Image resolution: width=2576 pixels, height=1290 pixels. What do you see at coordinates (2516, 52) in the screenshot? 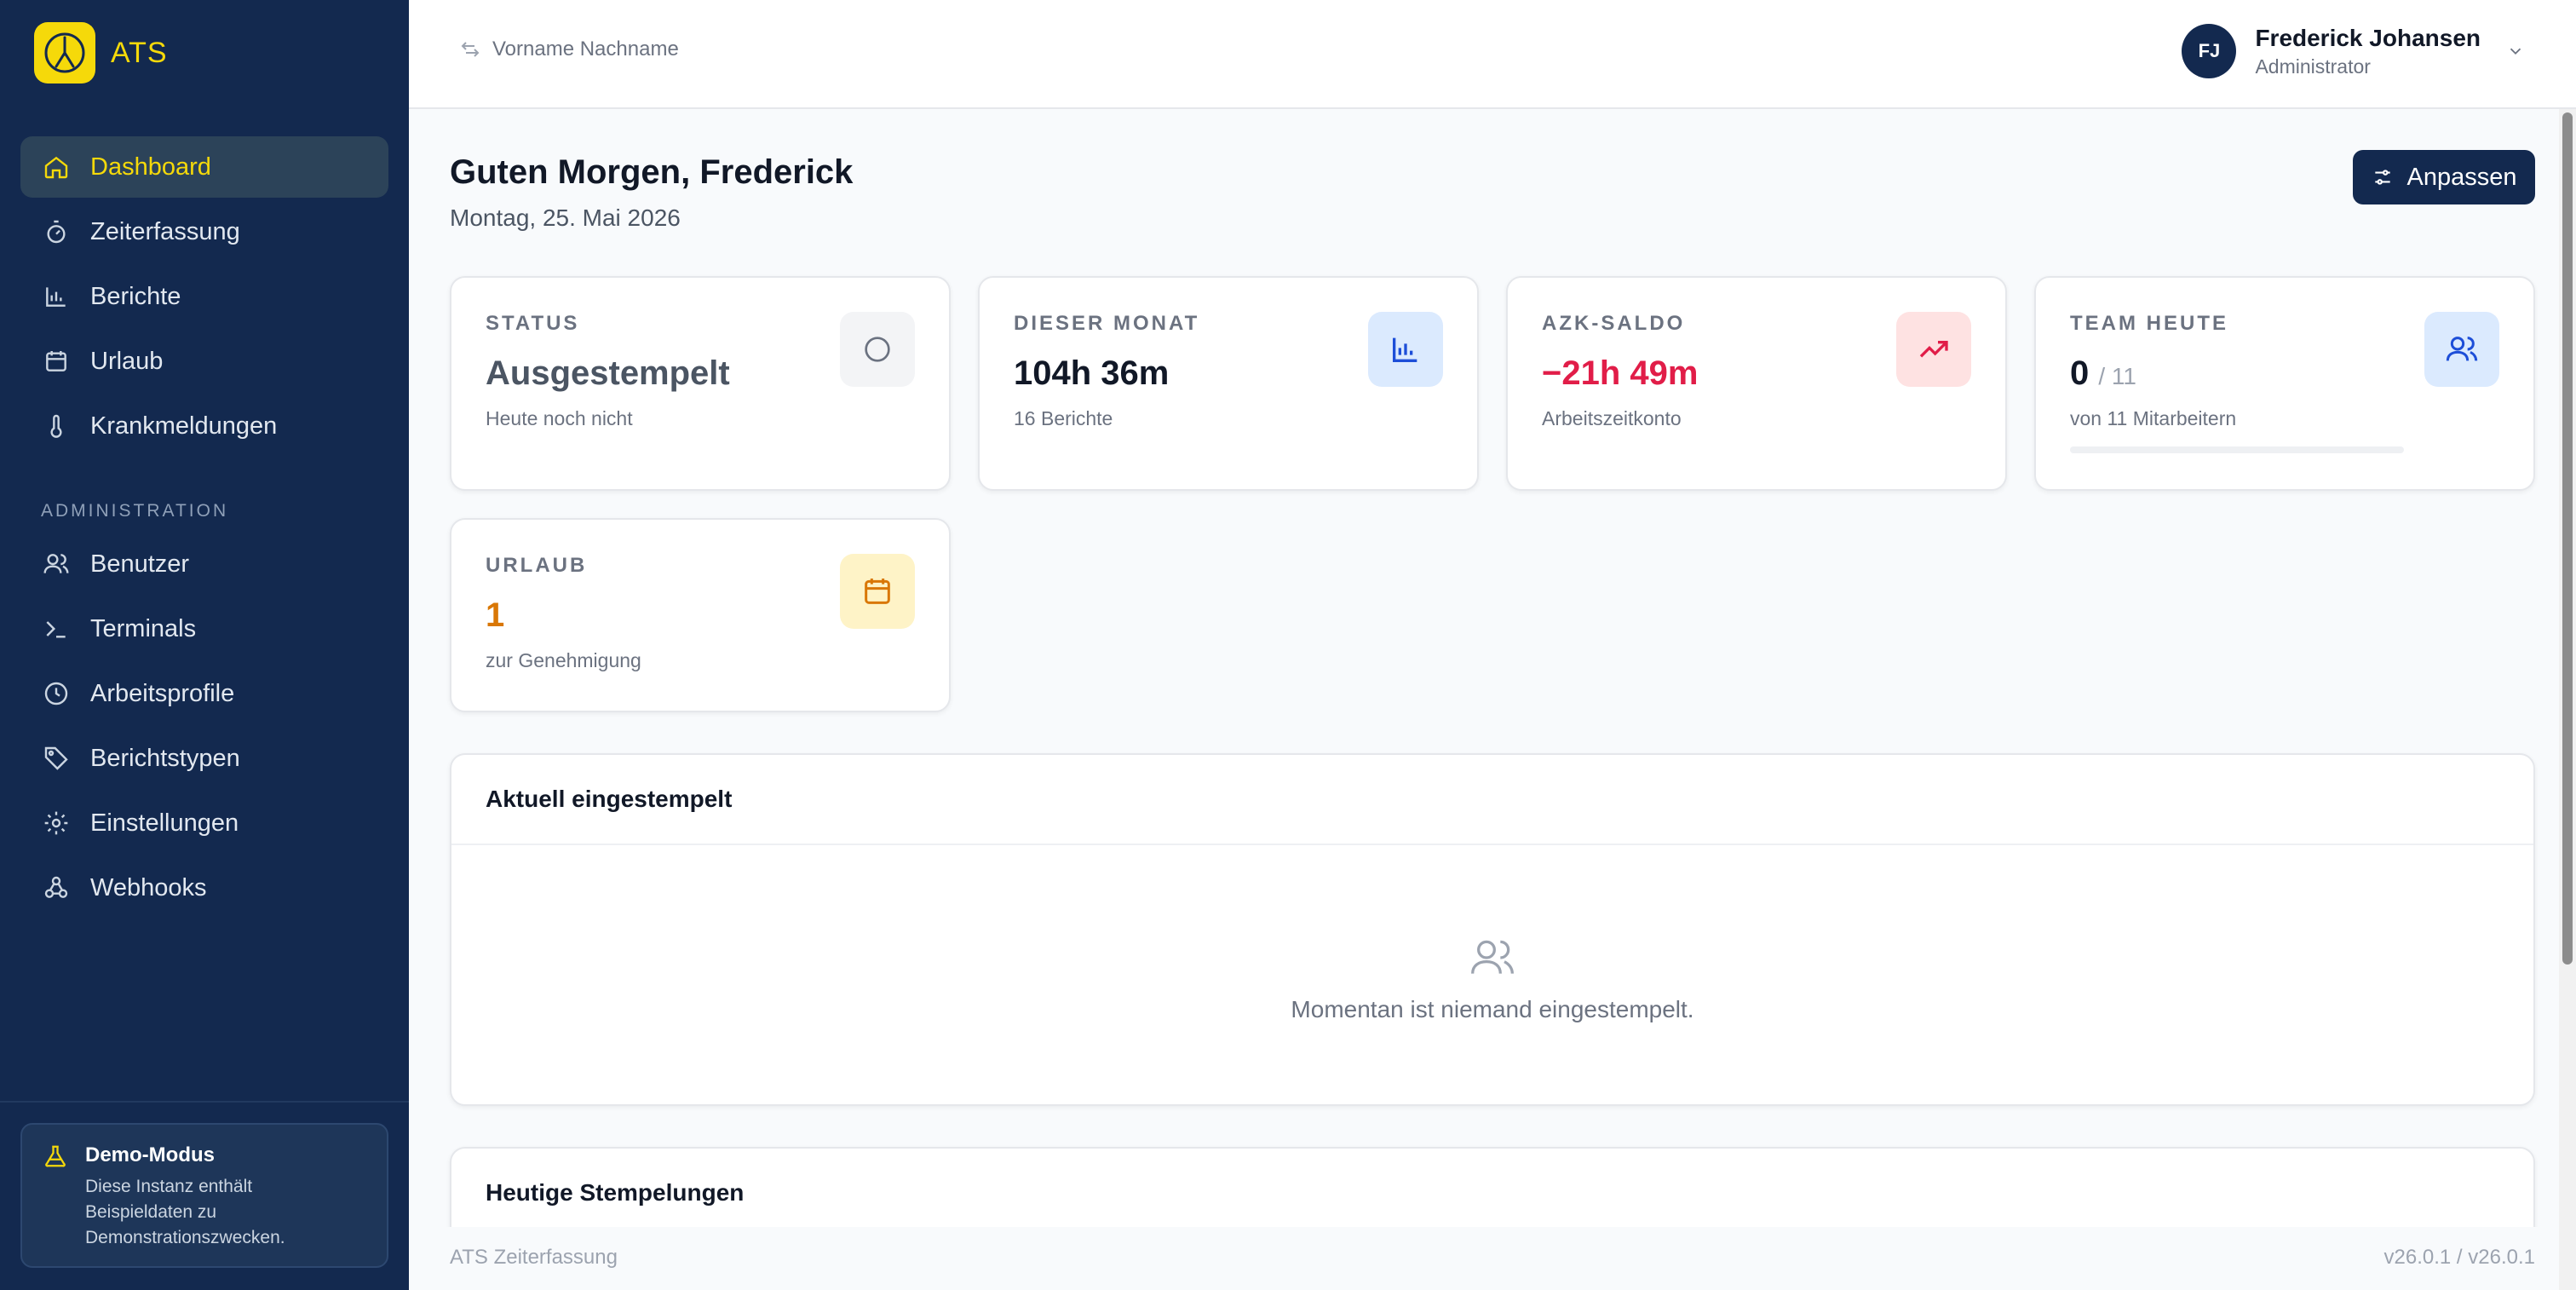
I see `chevron-down-icon` at bounding box center [2516, 52].